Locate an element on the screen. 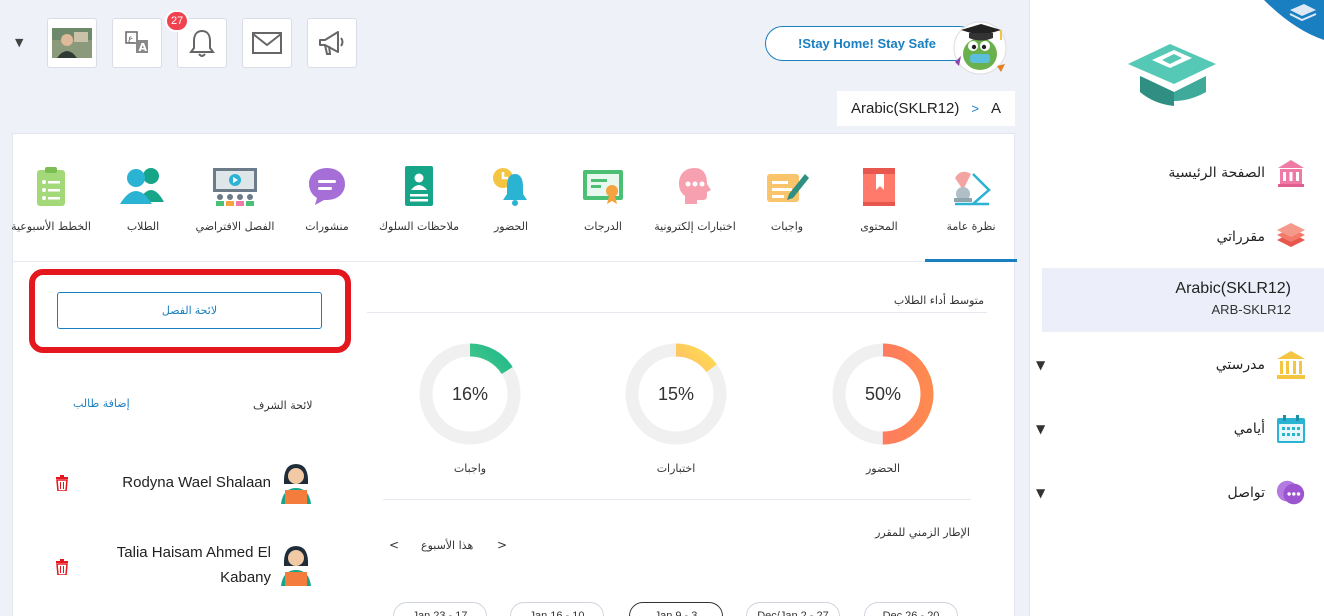 This screenshot has width=1324, height=616. tab-grades: الدرجات is located at coordinates (603, 209).